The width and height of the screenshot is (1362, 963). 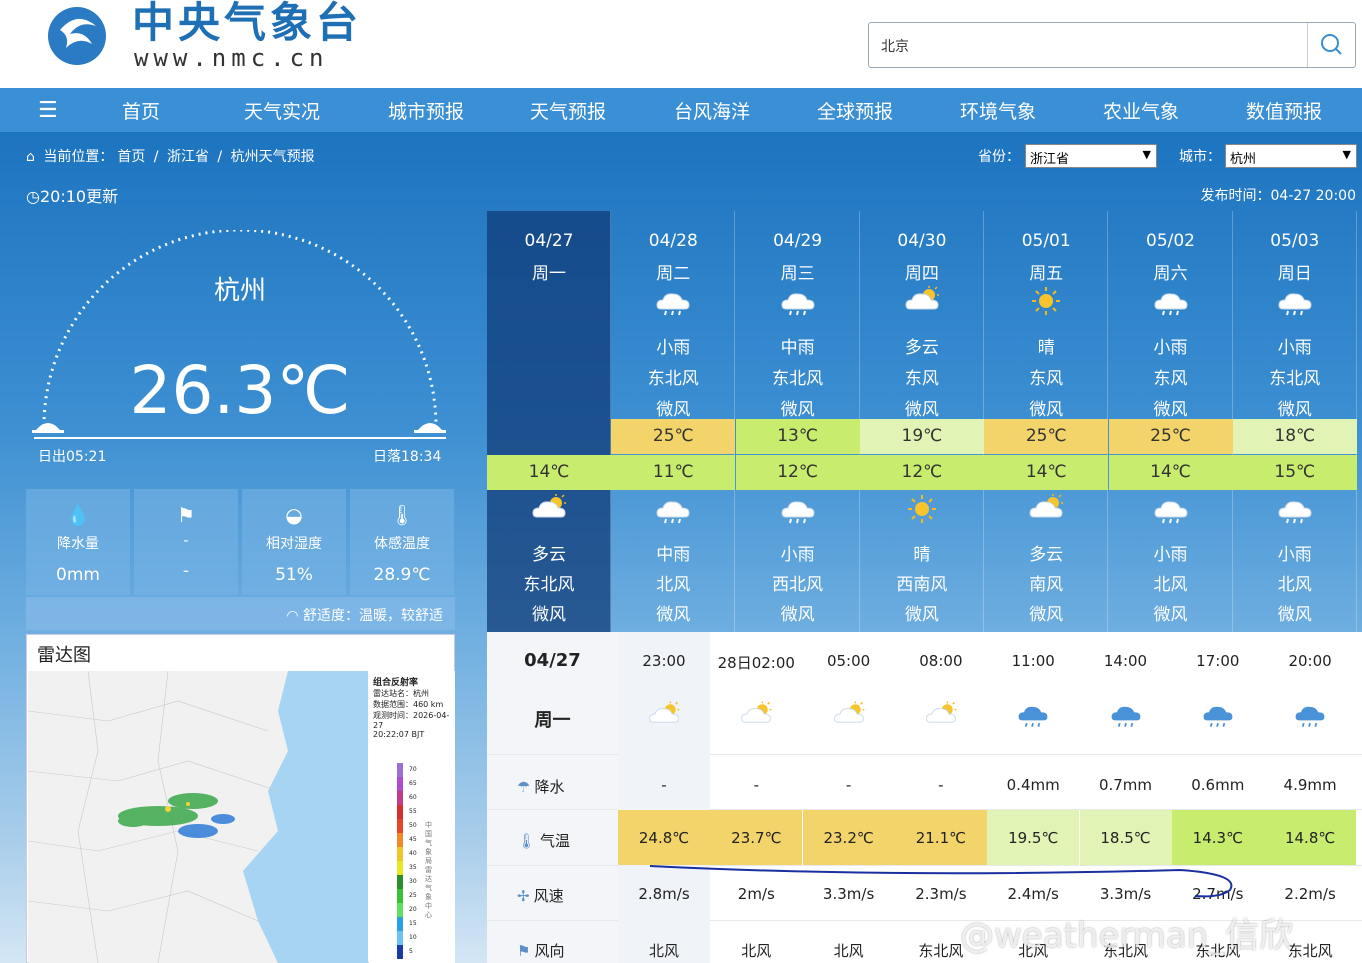 I want to click on hourly-time: 17:00, so click(x=1218, y=661).